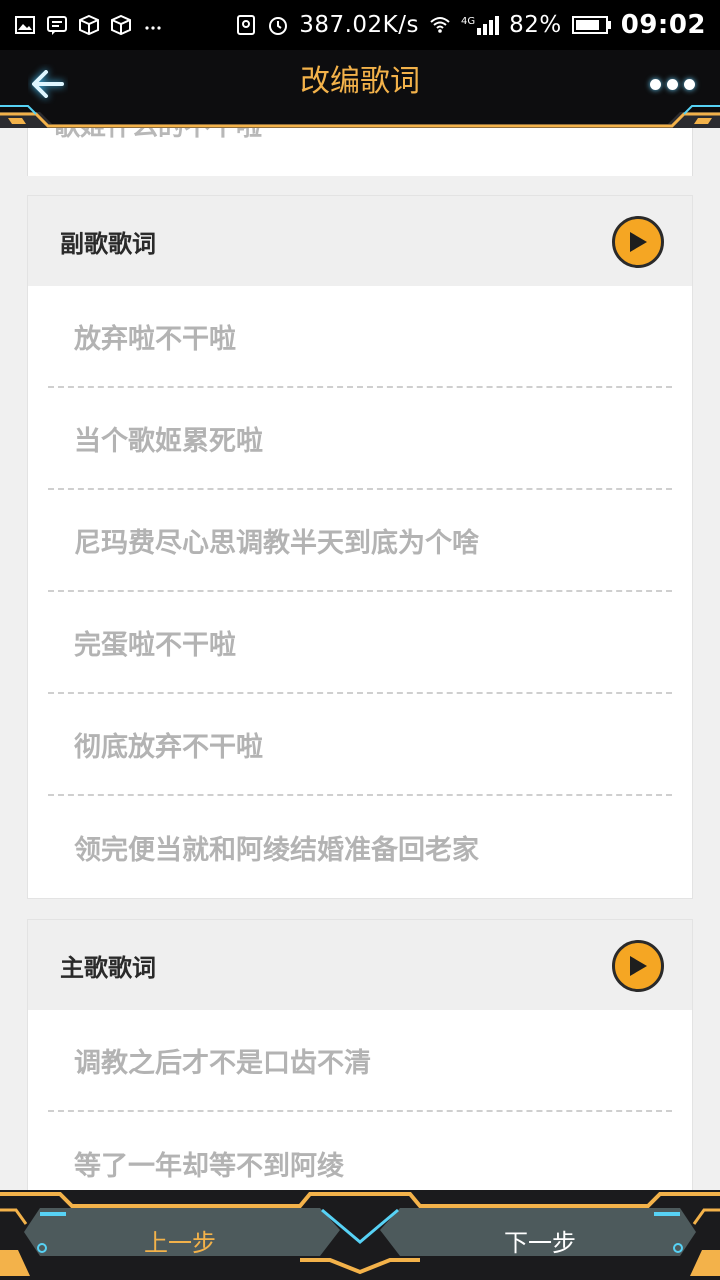 The image size is (720, 1280). What do you see at coordinates (663, 25) in the screenshot?
I see `clock: 09:02` at bounding box center [663, 25].